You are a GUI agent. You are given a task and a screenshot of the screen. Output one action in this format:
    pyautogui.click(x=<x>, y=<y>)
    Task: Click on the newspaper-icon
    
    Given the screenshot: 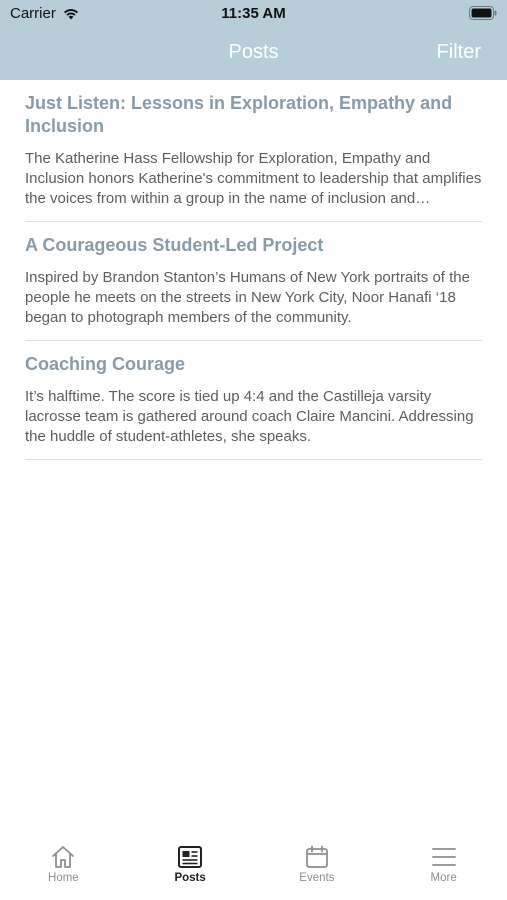 What is the action you would take?
    pyautogui.click(x=190, y=857)
    